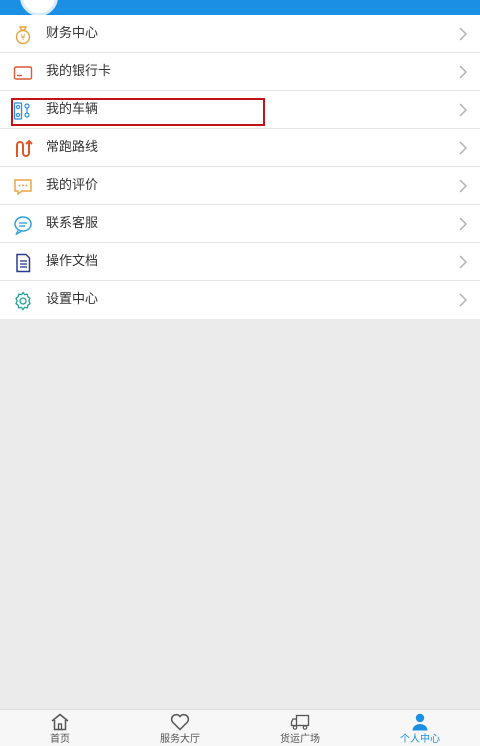 This screenshot has width=480, height=746. What do you see at coordinates (240, 224) in the screenshot?
I see `menu-item-customer-service: 联系客服` at bounding box center [240, 224].